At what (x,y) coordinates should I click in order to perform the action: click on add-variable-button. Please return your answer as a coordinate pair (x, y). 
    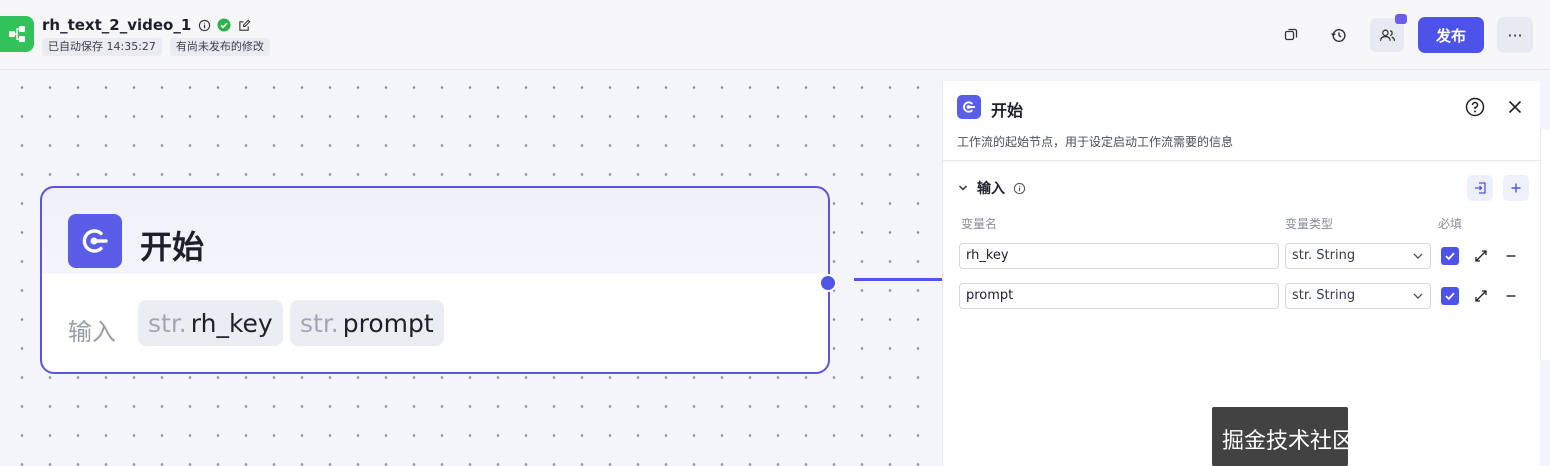
    Looking at the image, I should click on (1516, 188).